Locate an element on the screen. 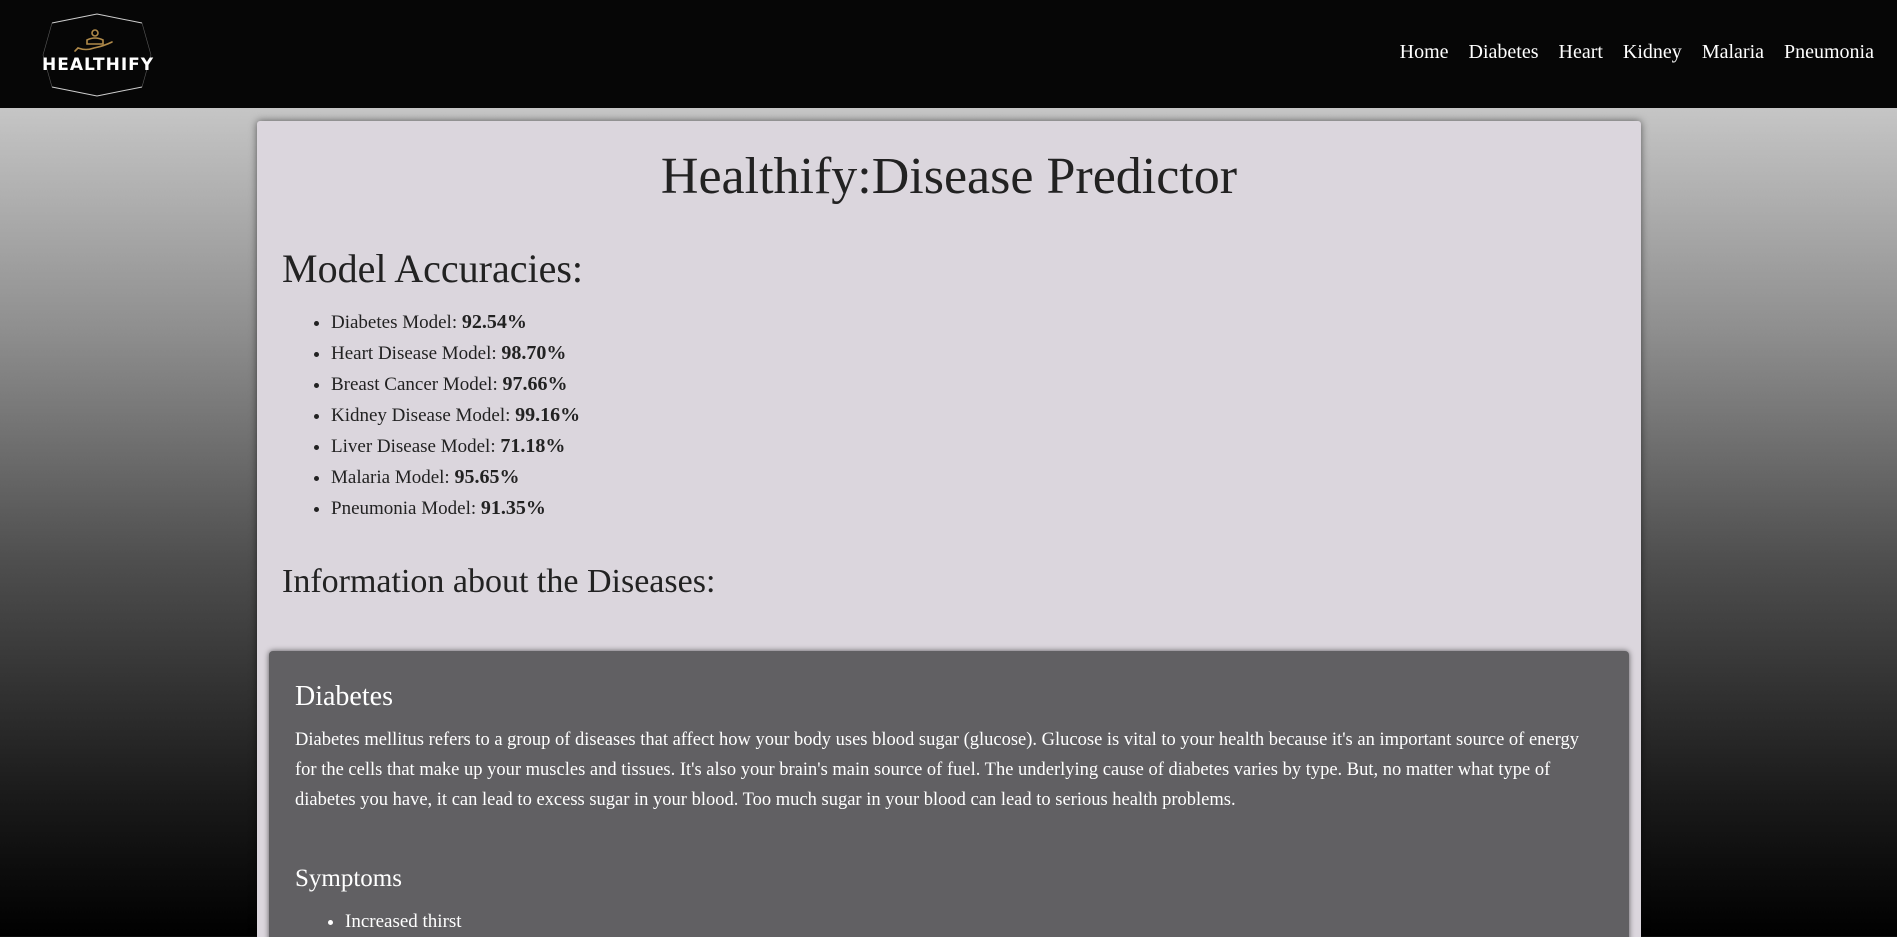  symptoms-heading: Symptoms is located at coordinates (348, 878).